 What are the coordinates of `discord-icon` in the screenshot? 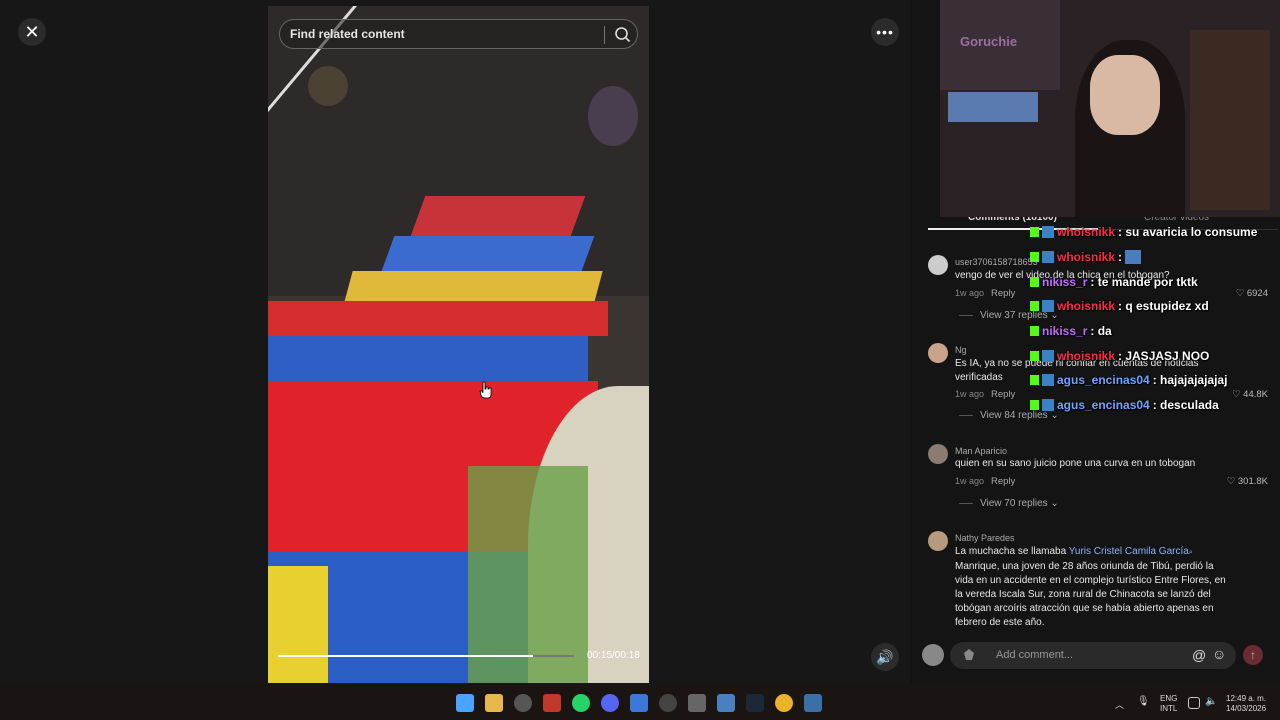 It's located at (610, 703).